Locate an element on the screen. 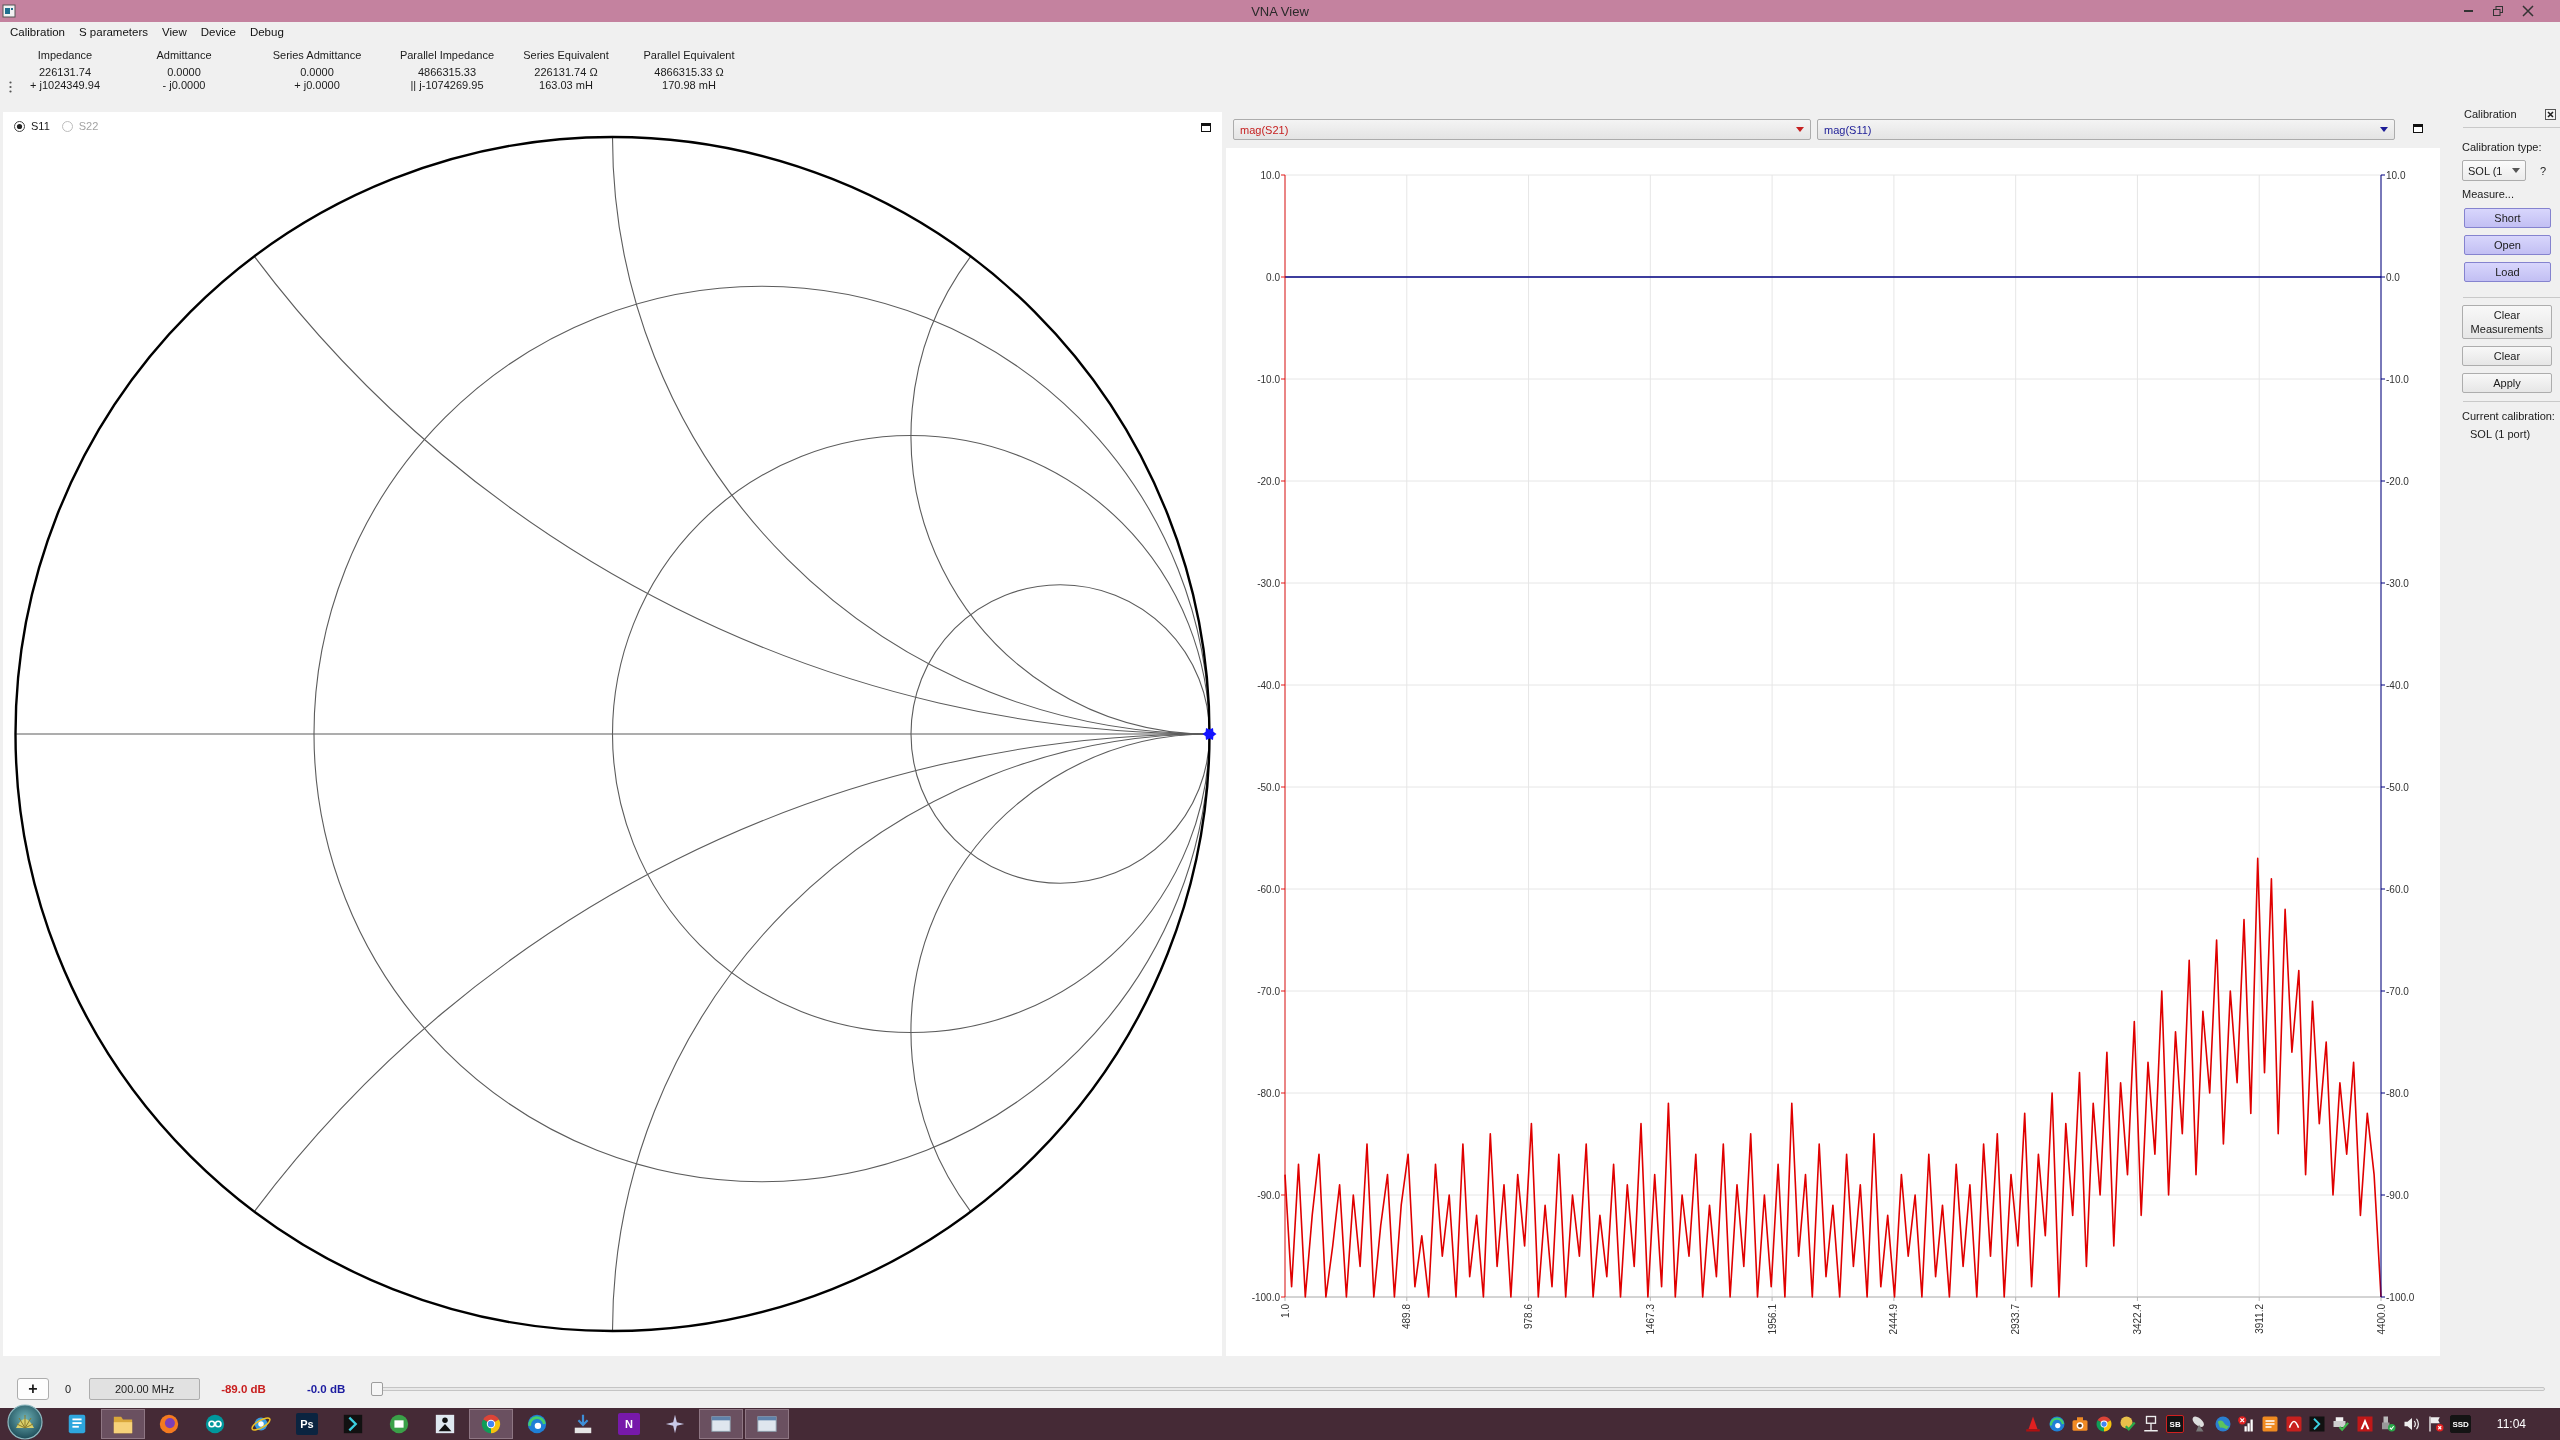 The height and width of the screenshot is (1440, 2560). x-tick-label: 1.0 is located at coordinates (1285, 1311).